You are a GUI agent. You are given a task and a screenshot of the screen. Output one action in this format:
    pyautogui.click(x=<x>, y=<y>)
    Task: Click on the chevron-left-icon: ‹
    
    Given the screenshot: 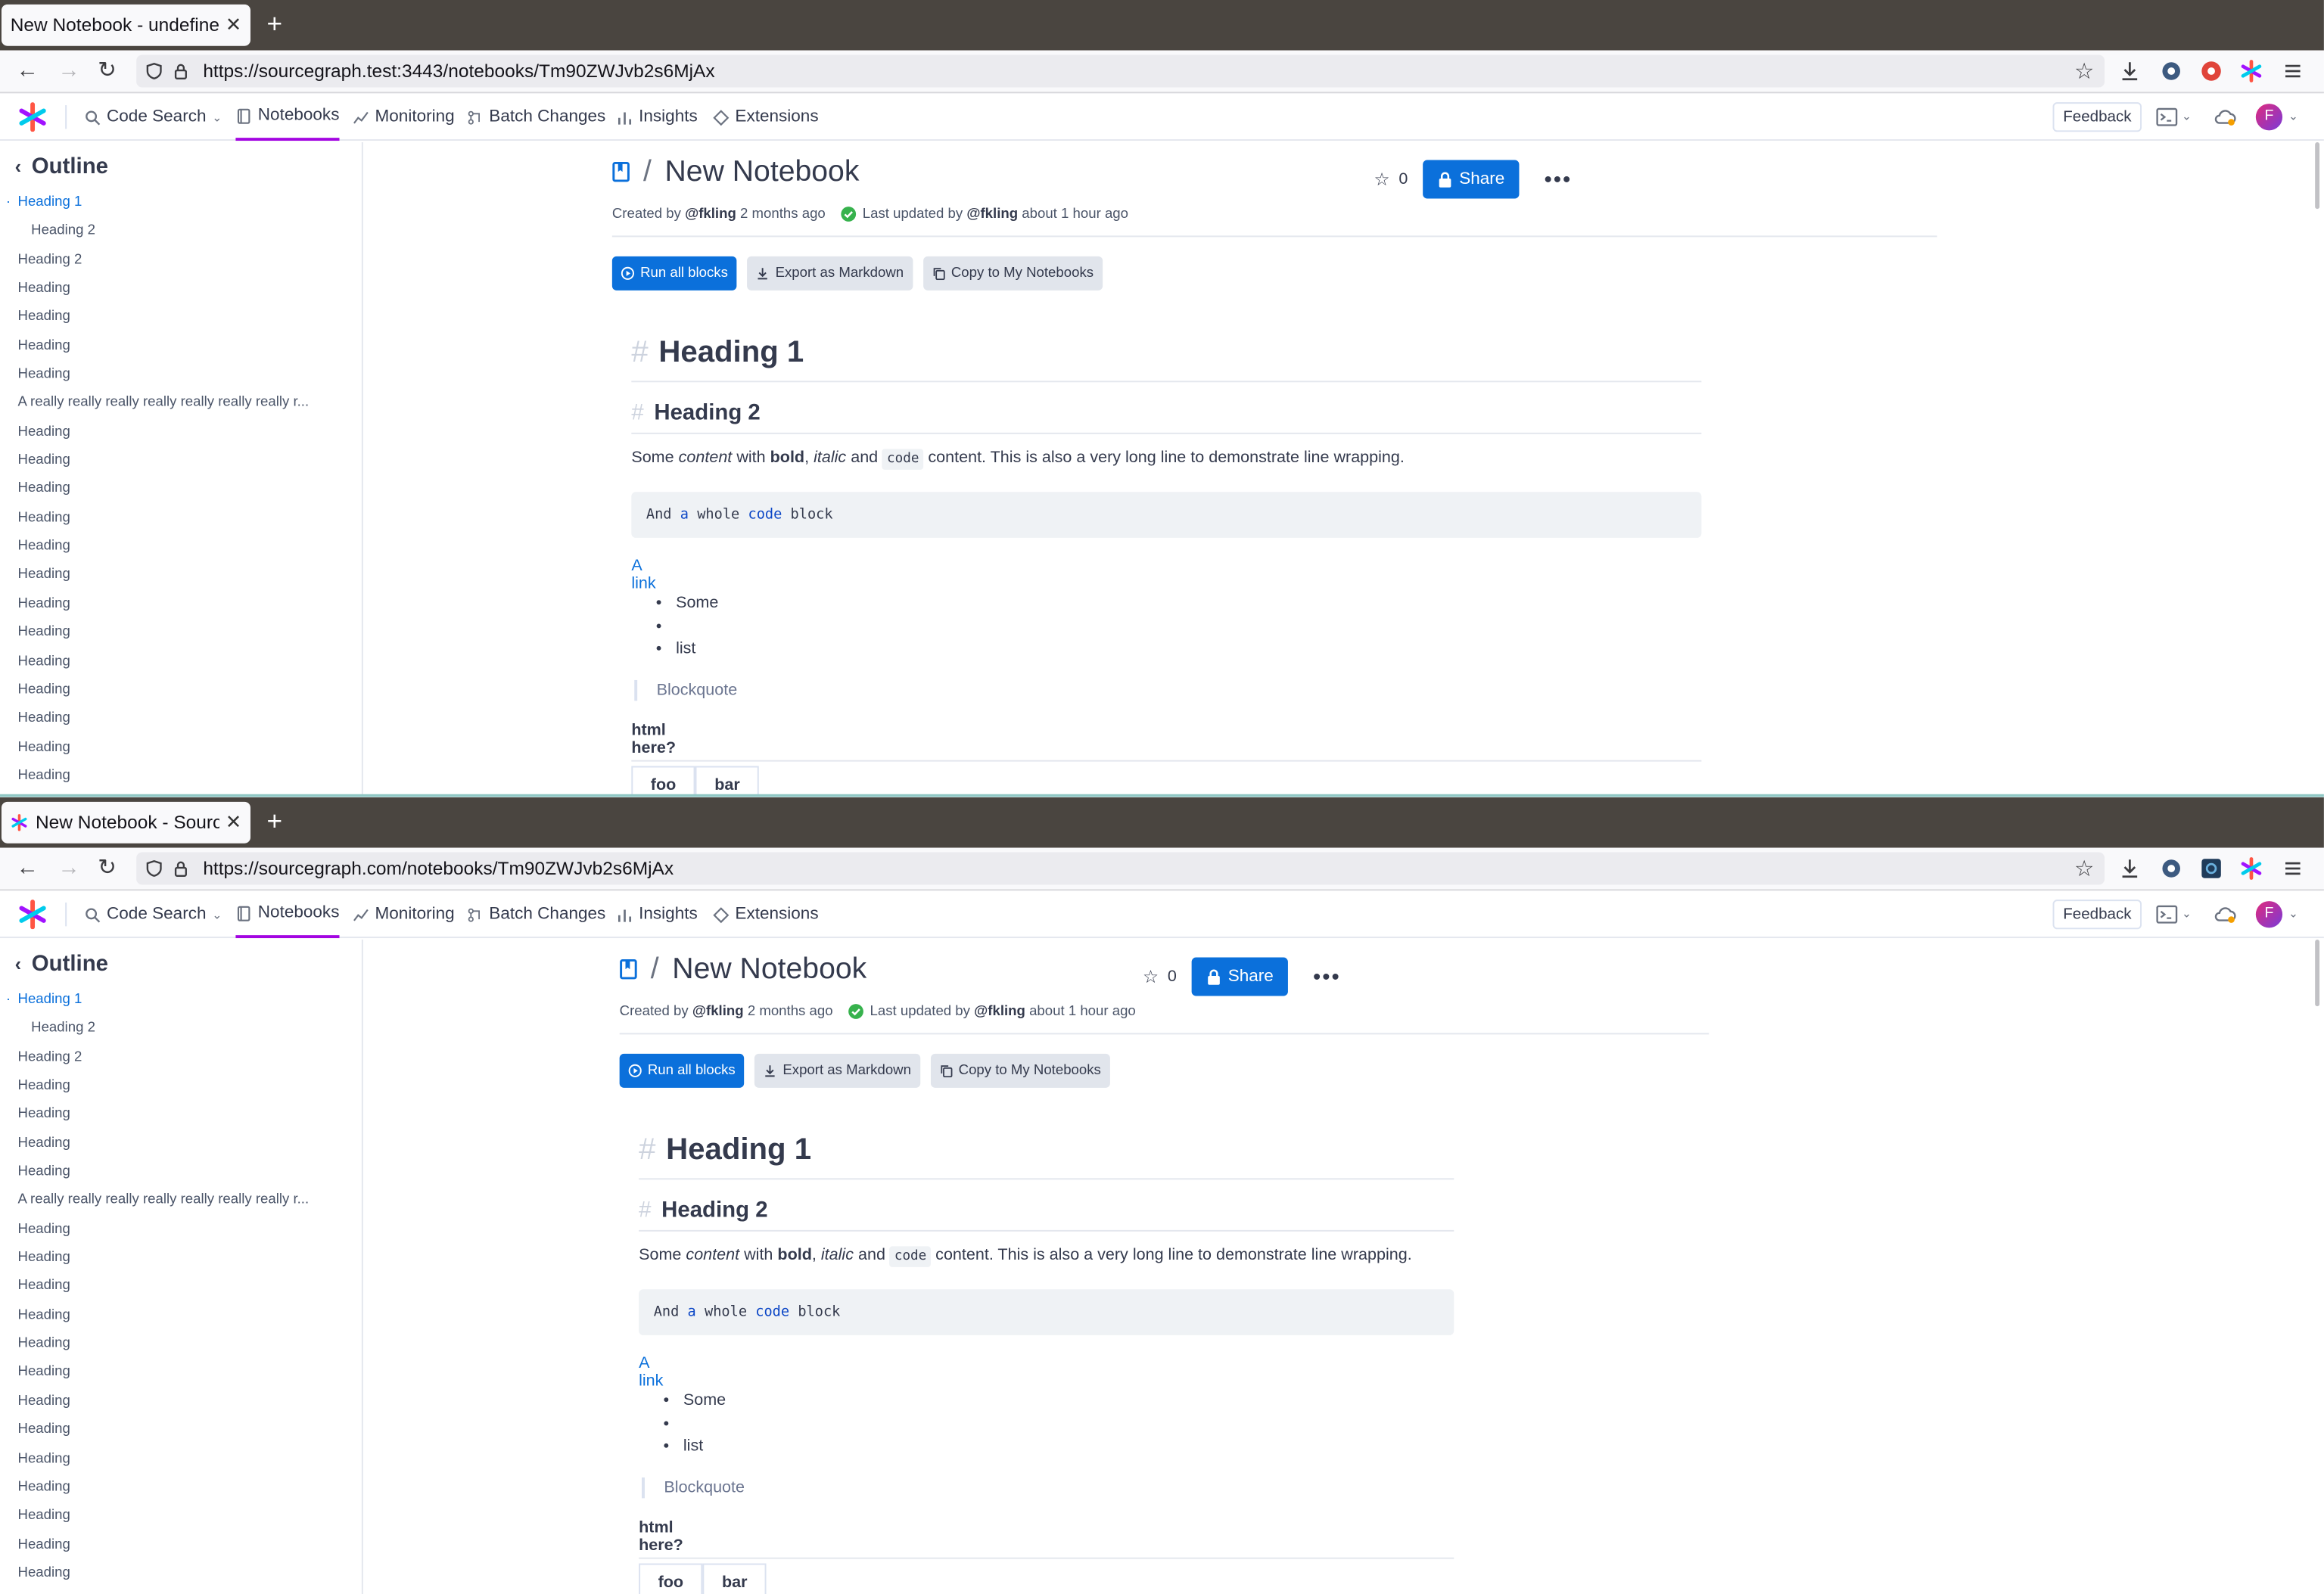 What is the action you would take?
    pyautogui.click(x=18, y=167)
    